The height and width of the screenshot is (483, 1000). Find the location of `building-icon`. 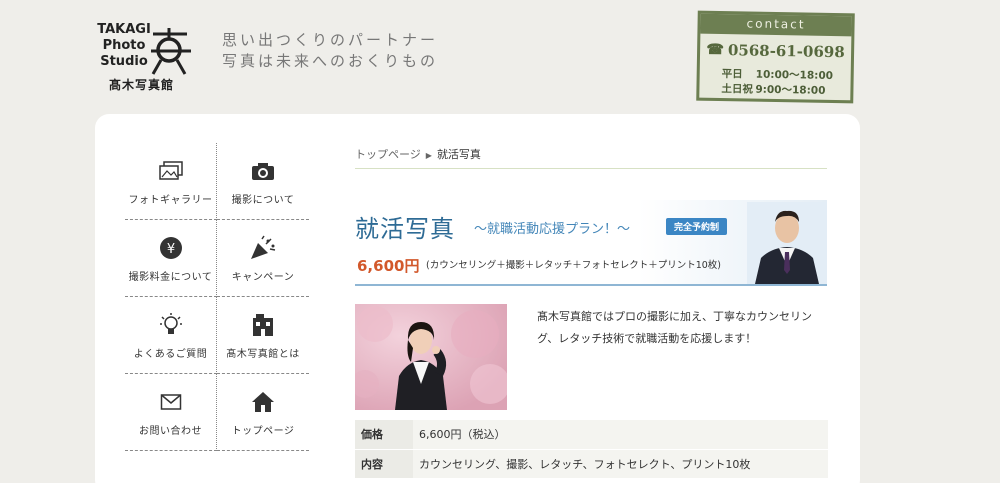

building-icon is located at coordinates (263, 325).